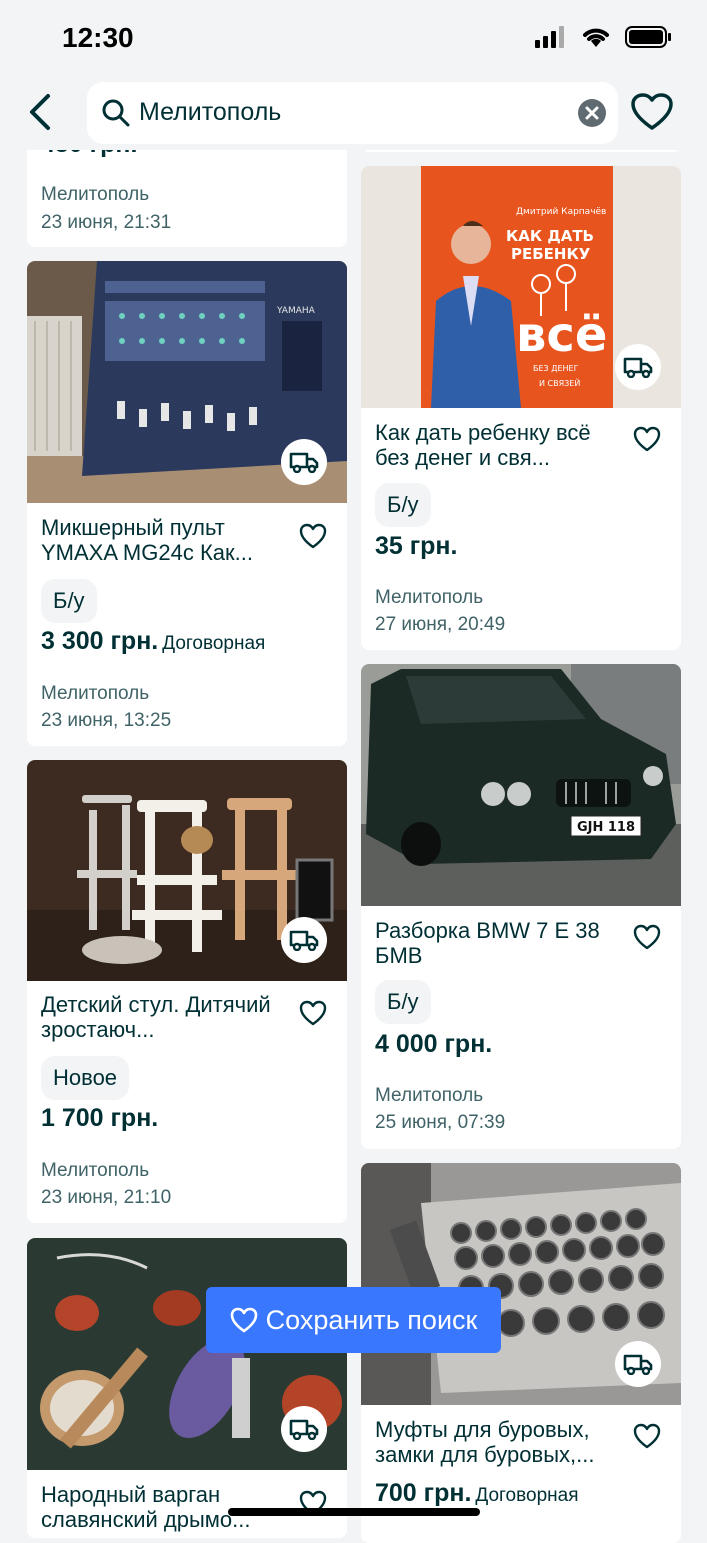 This screenshot has width=707, height=1543. I want to click on book-author: Дмитрий Карпачёв, so click(561, 212).